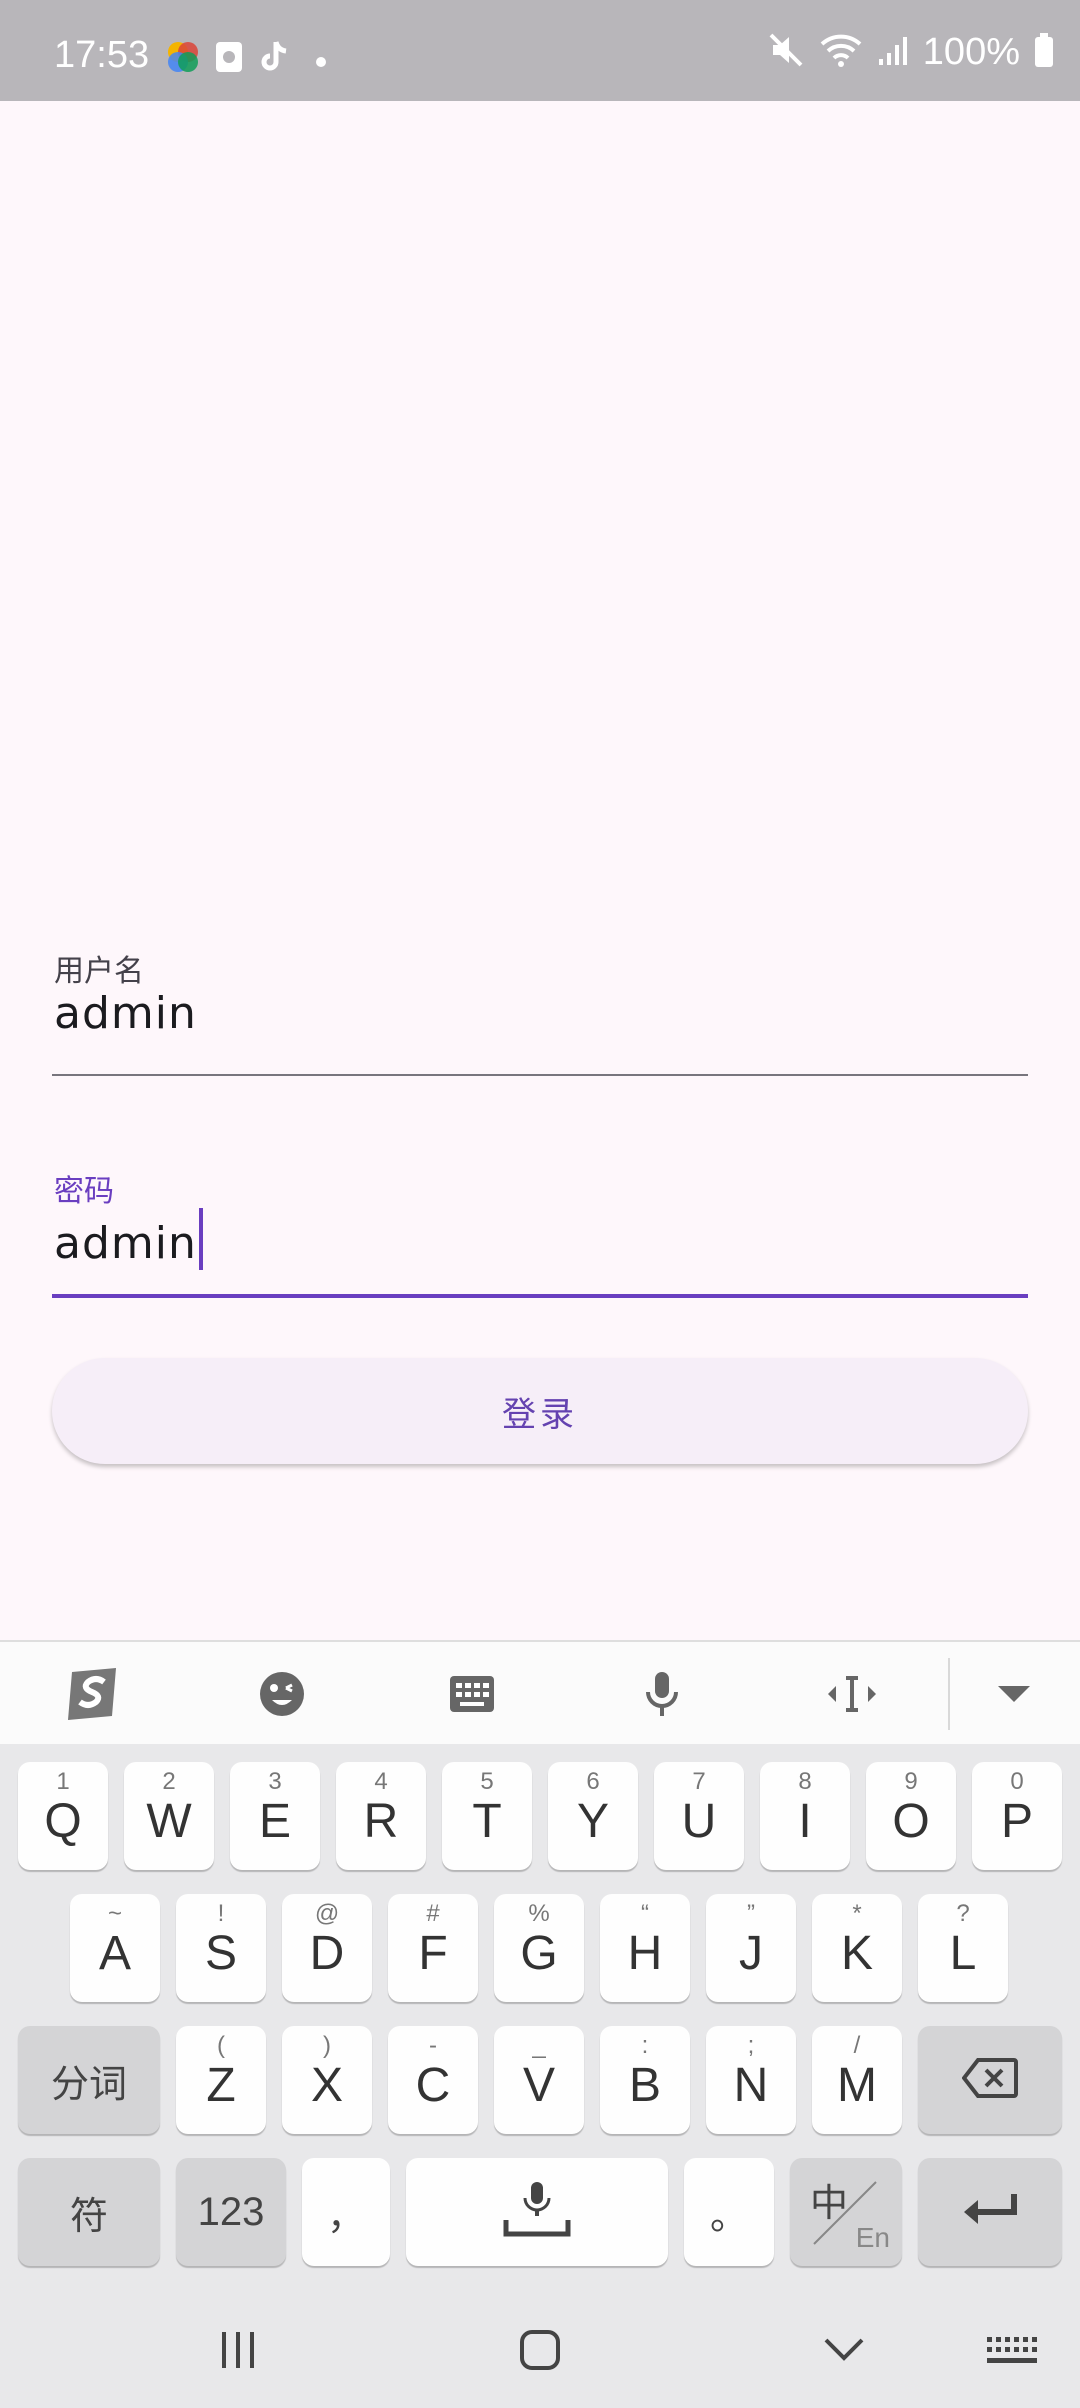 The width and height of the screenshot is (1080, 2408). What do you see at coordinates (540, 1010) in the screenshot?
I see `username-field: 用户名 admin` at bounding box center [540, 1010].